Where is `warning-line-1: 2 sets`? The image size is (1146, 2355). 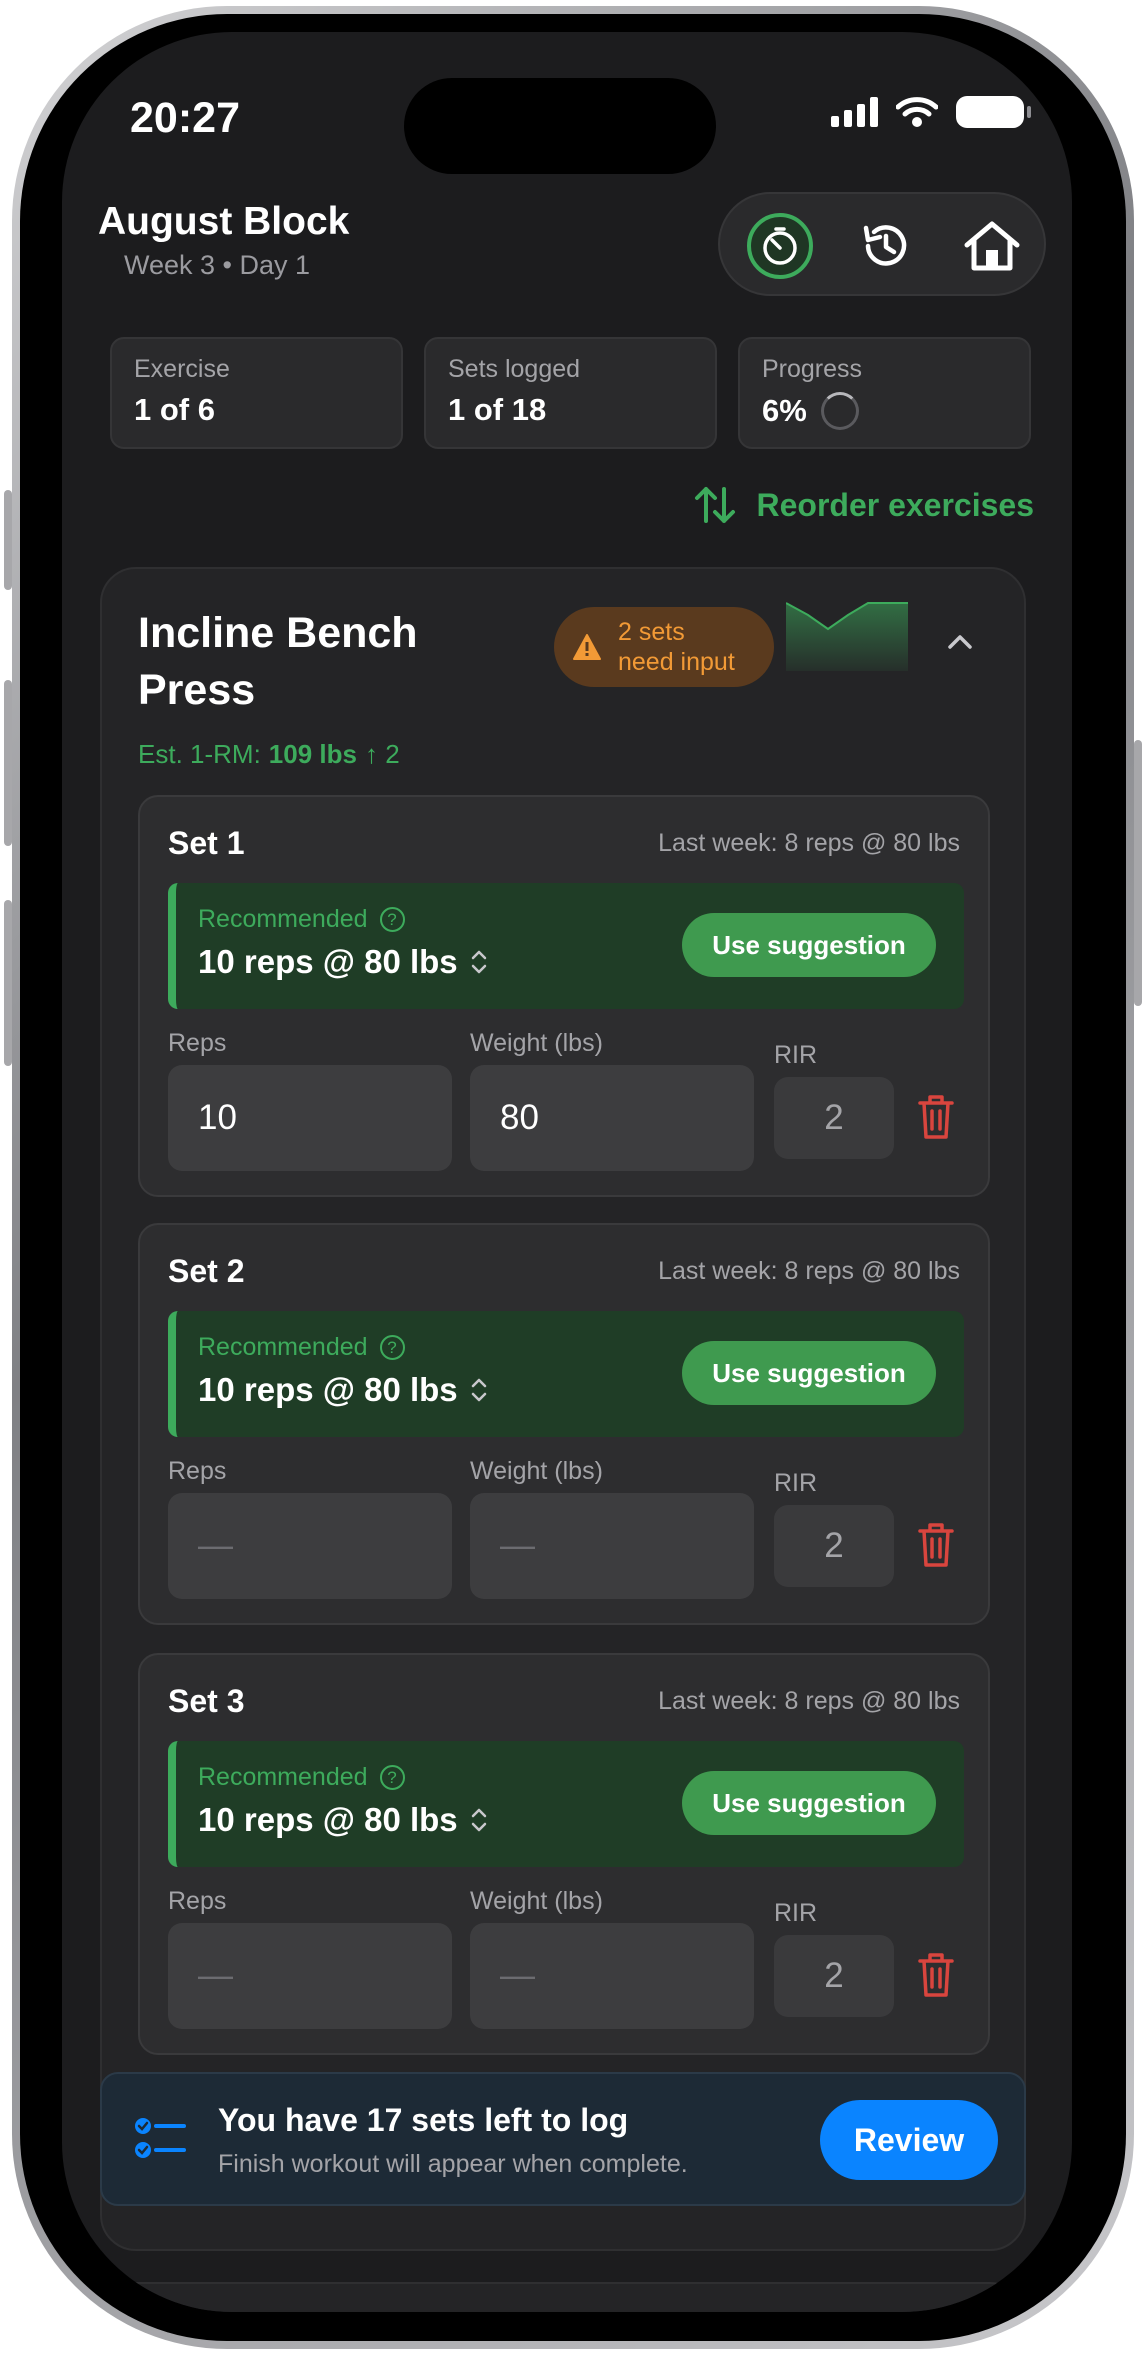
warning-line-1: 2 sets is located at coordinates (651, 632).